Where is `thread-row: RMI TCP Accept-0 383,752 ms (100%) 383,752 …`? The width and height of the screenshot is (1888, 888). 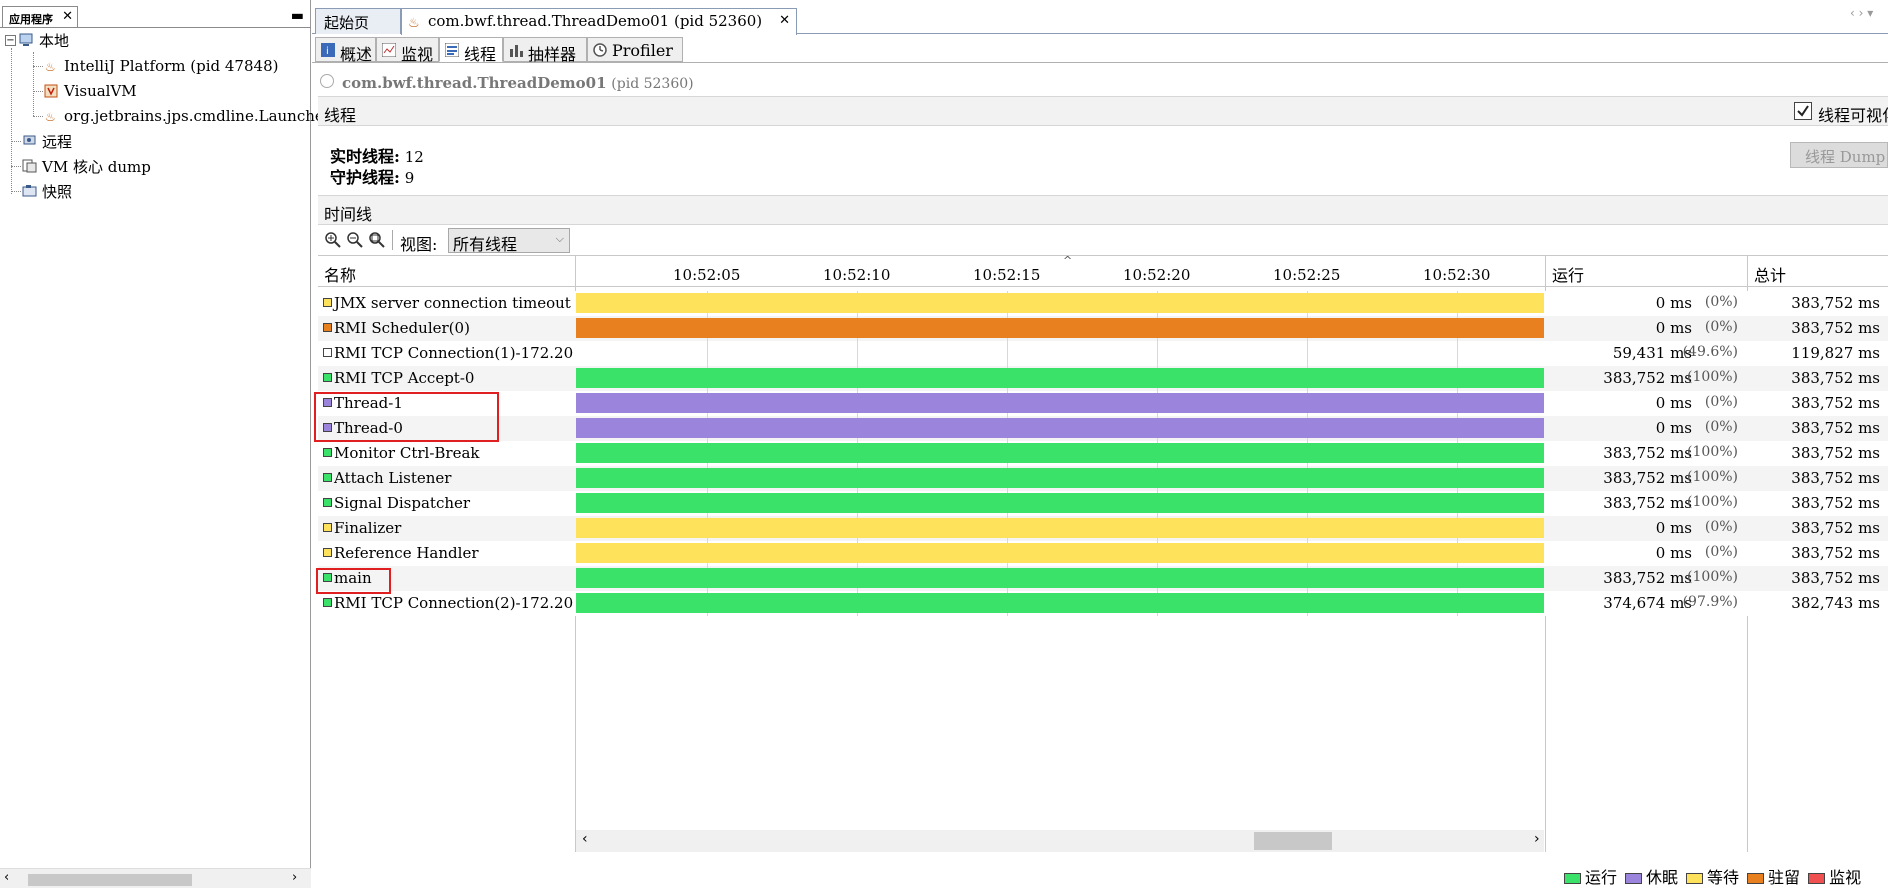
thread-row: RMI TCP Accept-0 383,752 ms (100%) 383,752 … is located at coordinates (1103, 378).